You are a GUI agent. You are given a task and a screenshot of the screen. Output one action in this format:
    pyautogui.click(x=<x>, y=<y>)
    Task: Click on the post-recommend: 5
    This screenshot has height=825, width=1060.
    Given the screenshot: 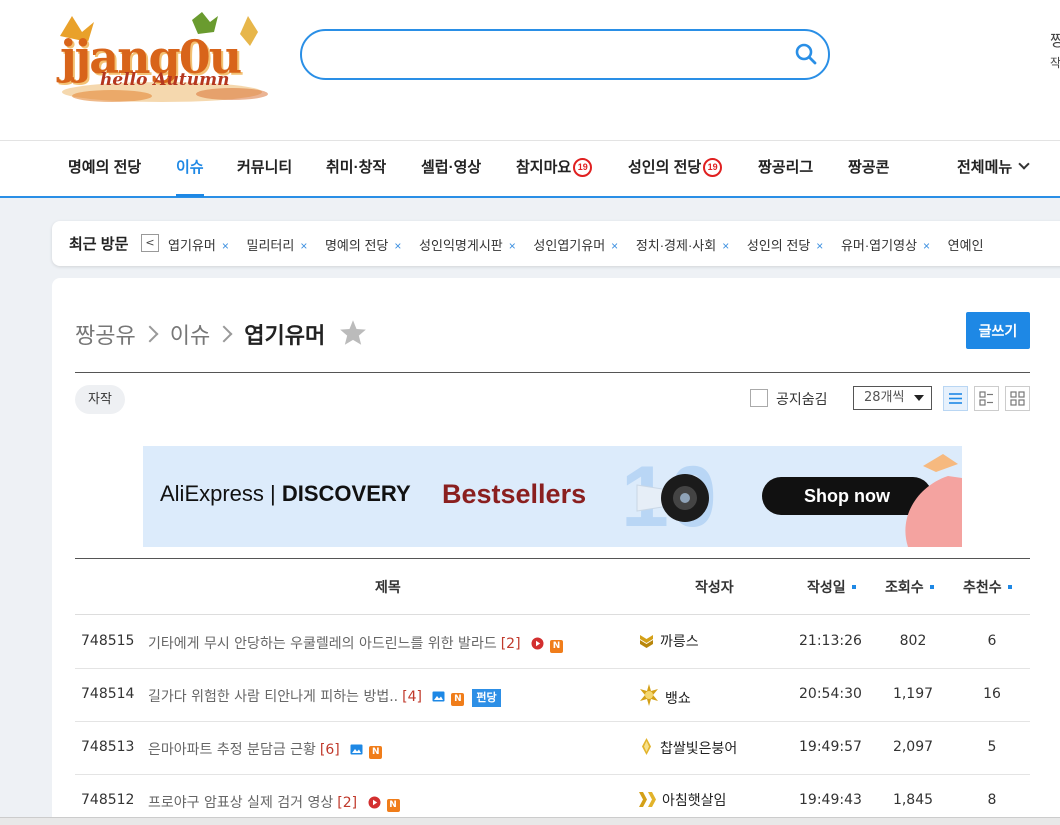 What is the action you would take?
    pyautogui.click(x=992, y=747)
    